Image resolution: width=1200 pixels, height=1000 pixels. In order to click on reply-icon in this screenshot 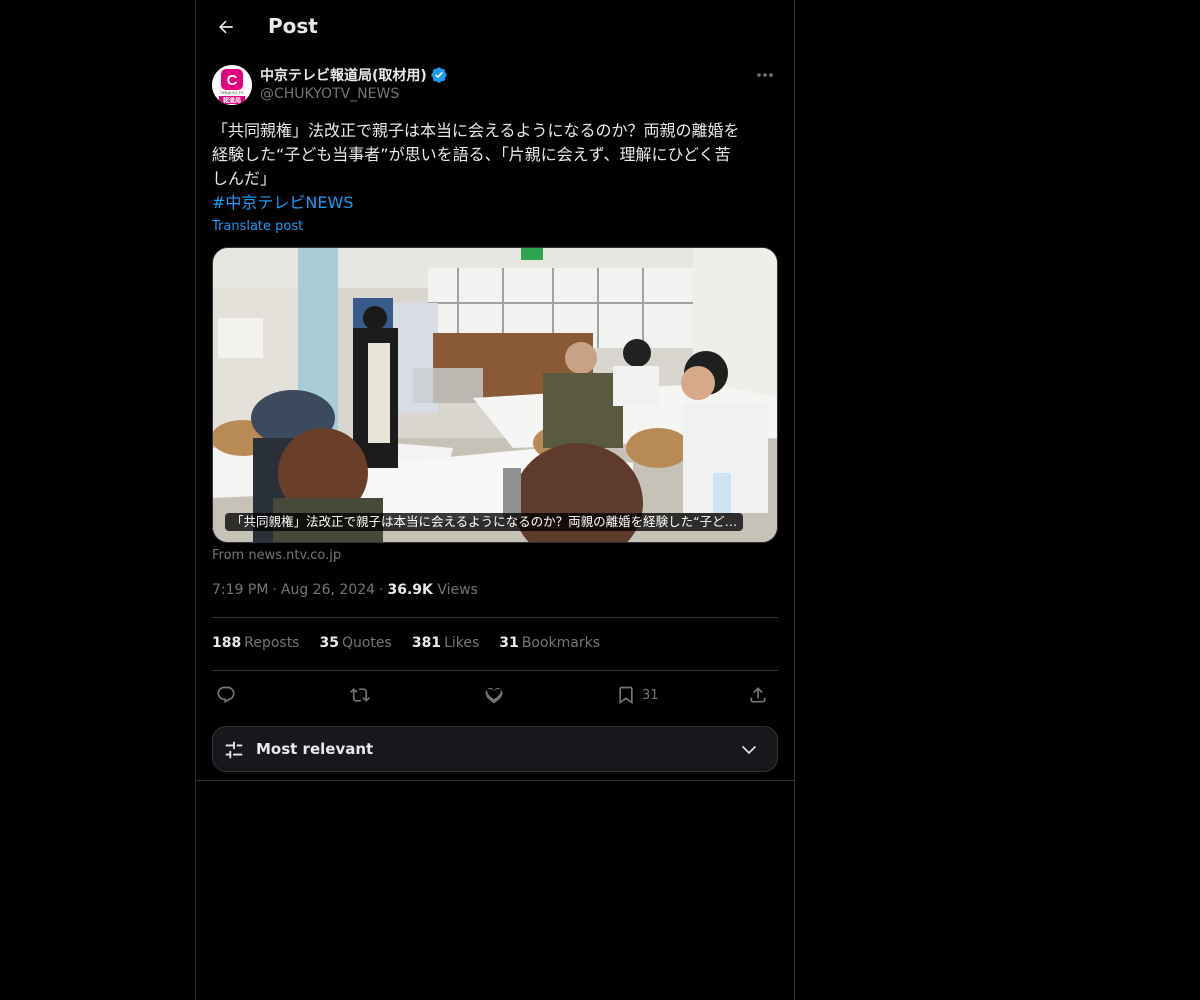, I will do `click(226, 695)`.